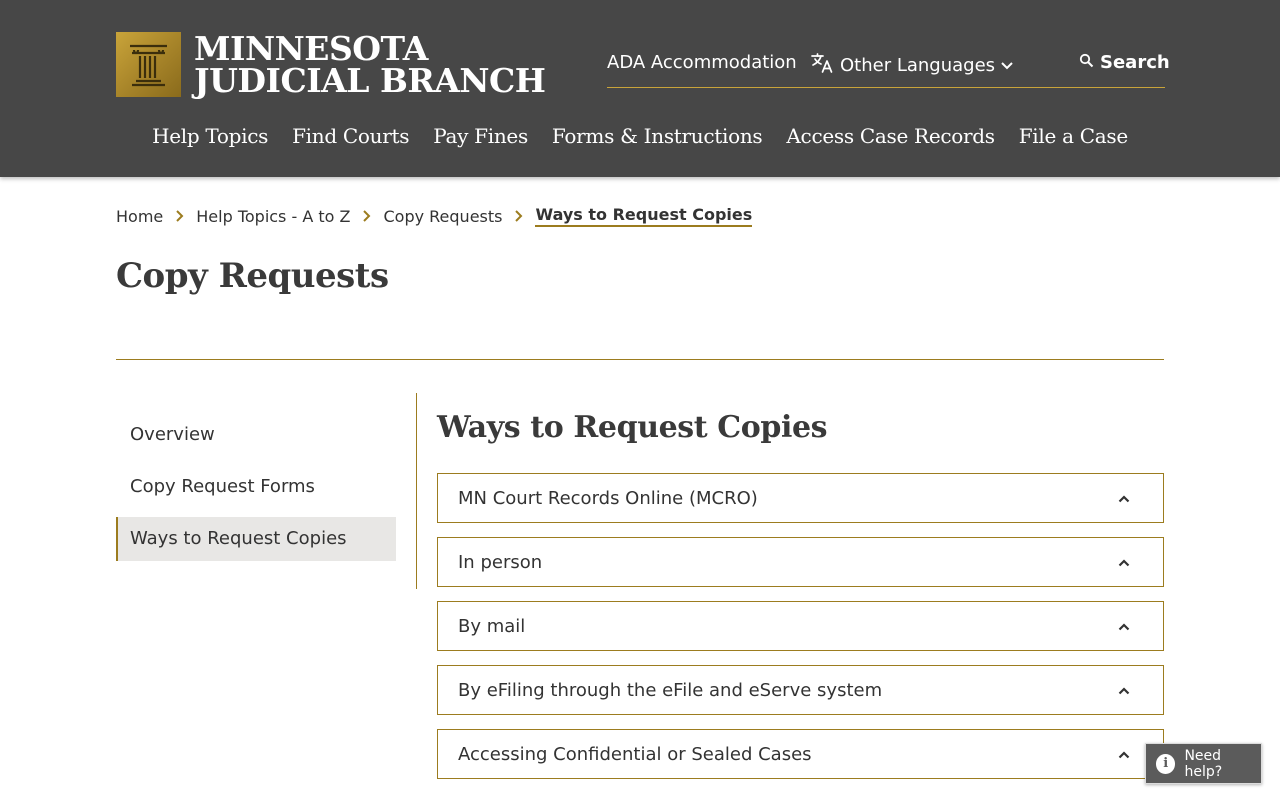 This screenshot has width=1280, height=800. I want to click on page-title: Copy Requests, so click(252, 276).